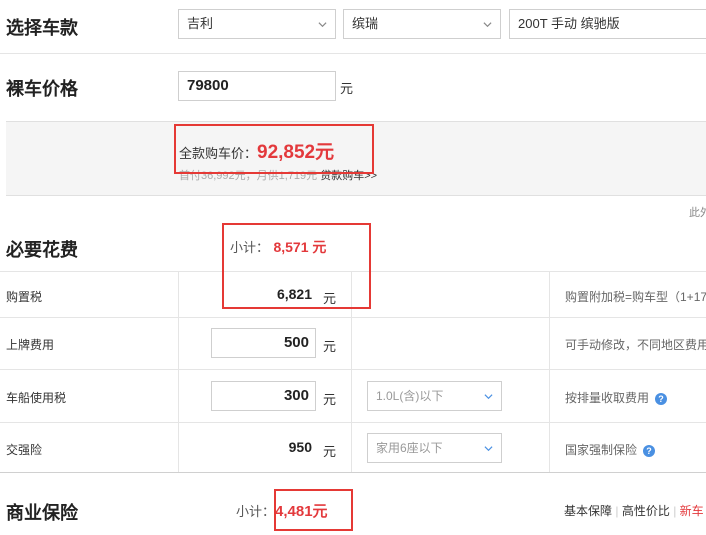  I want to click on row-label-compulsory-insurance: 交强险, so click(24, 450).